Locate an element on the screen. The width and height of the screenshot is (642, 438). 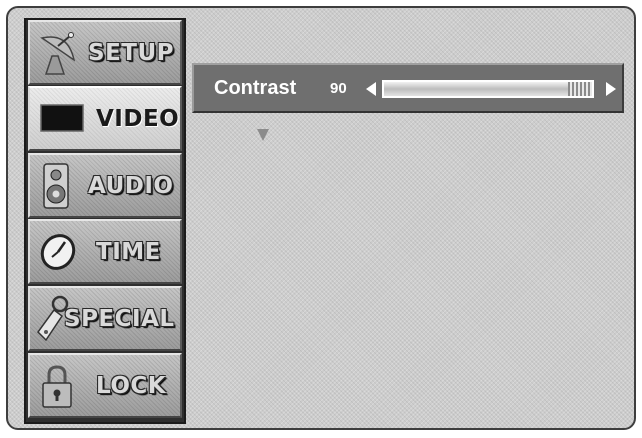
contrast-slider is located at coordinates (488, 89).